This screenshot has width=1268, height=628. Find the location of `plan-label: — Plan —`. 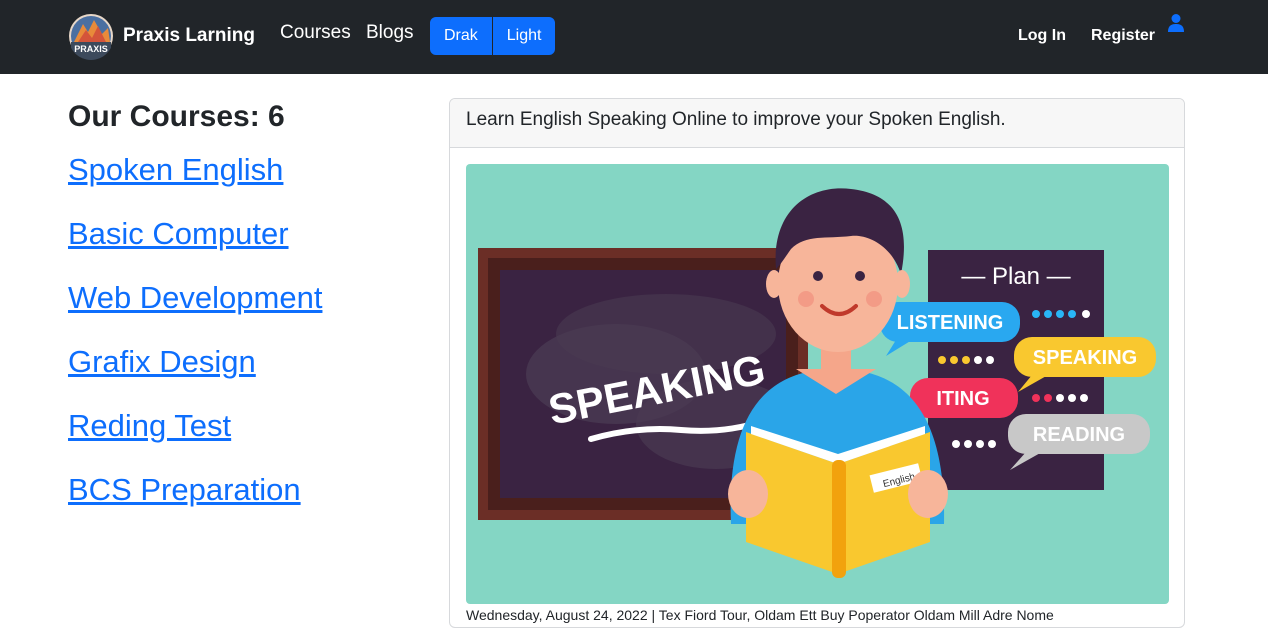

plan-label: — Plan — is located at coordinates (1015, 276).